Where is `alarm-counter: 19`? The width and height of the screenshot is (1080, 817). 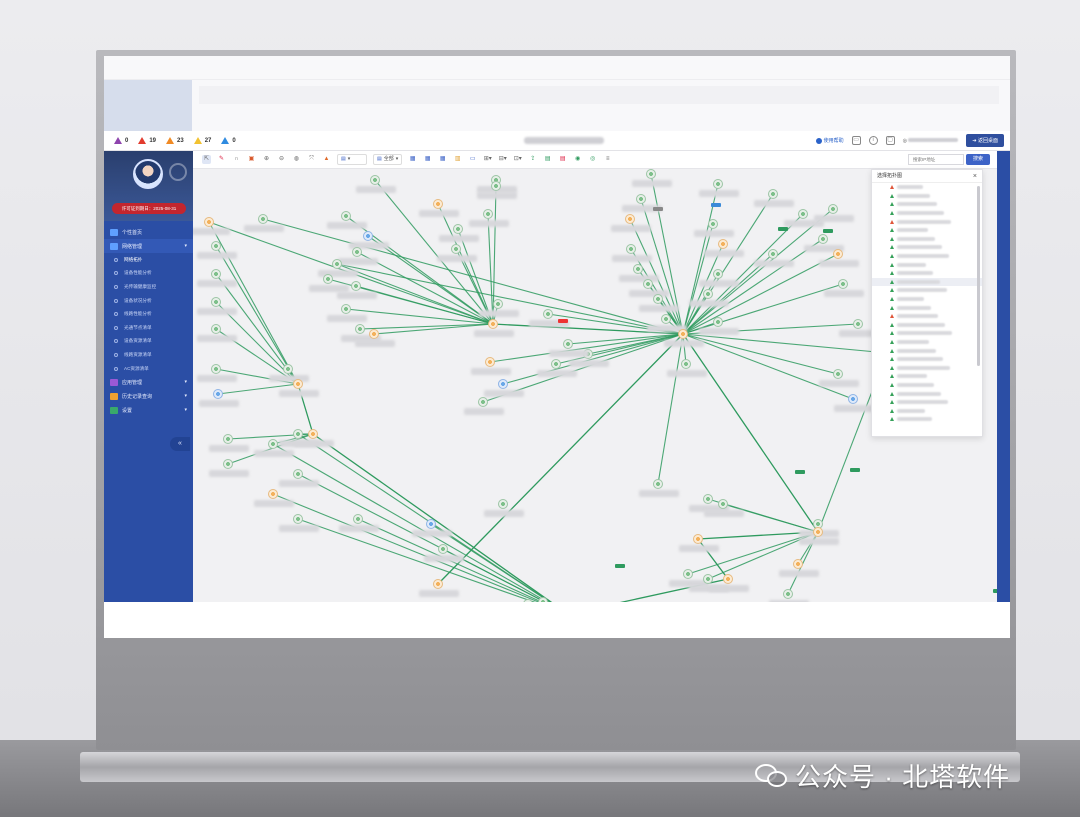
alarm-counter: 19 is located at coordinates (147, 140).